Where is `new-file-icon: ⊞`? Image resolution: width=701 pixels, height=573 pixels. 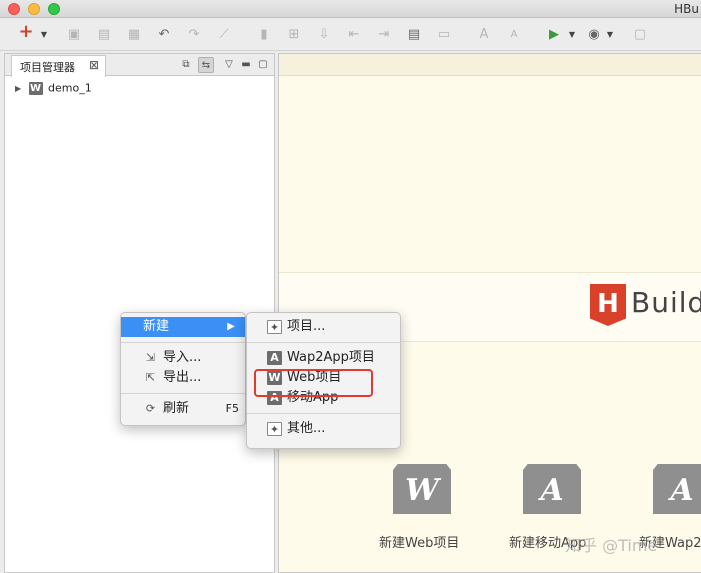 new-file-icon: ⊞ is located at coordinates (294, 35).